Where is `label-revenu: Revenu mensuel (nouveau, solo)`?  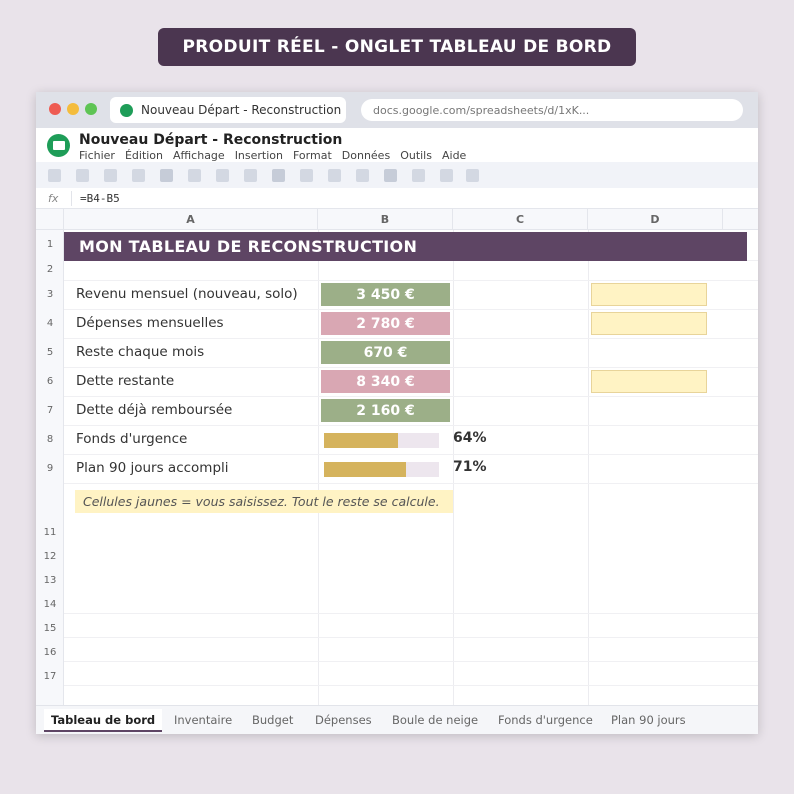
label-revenu: Revenu mensuel (nouveau, solo) is located at coordinates (187, 294).